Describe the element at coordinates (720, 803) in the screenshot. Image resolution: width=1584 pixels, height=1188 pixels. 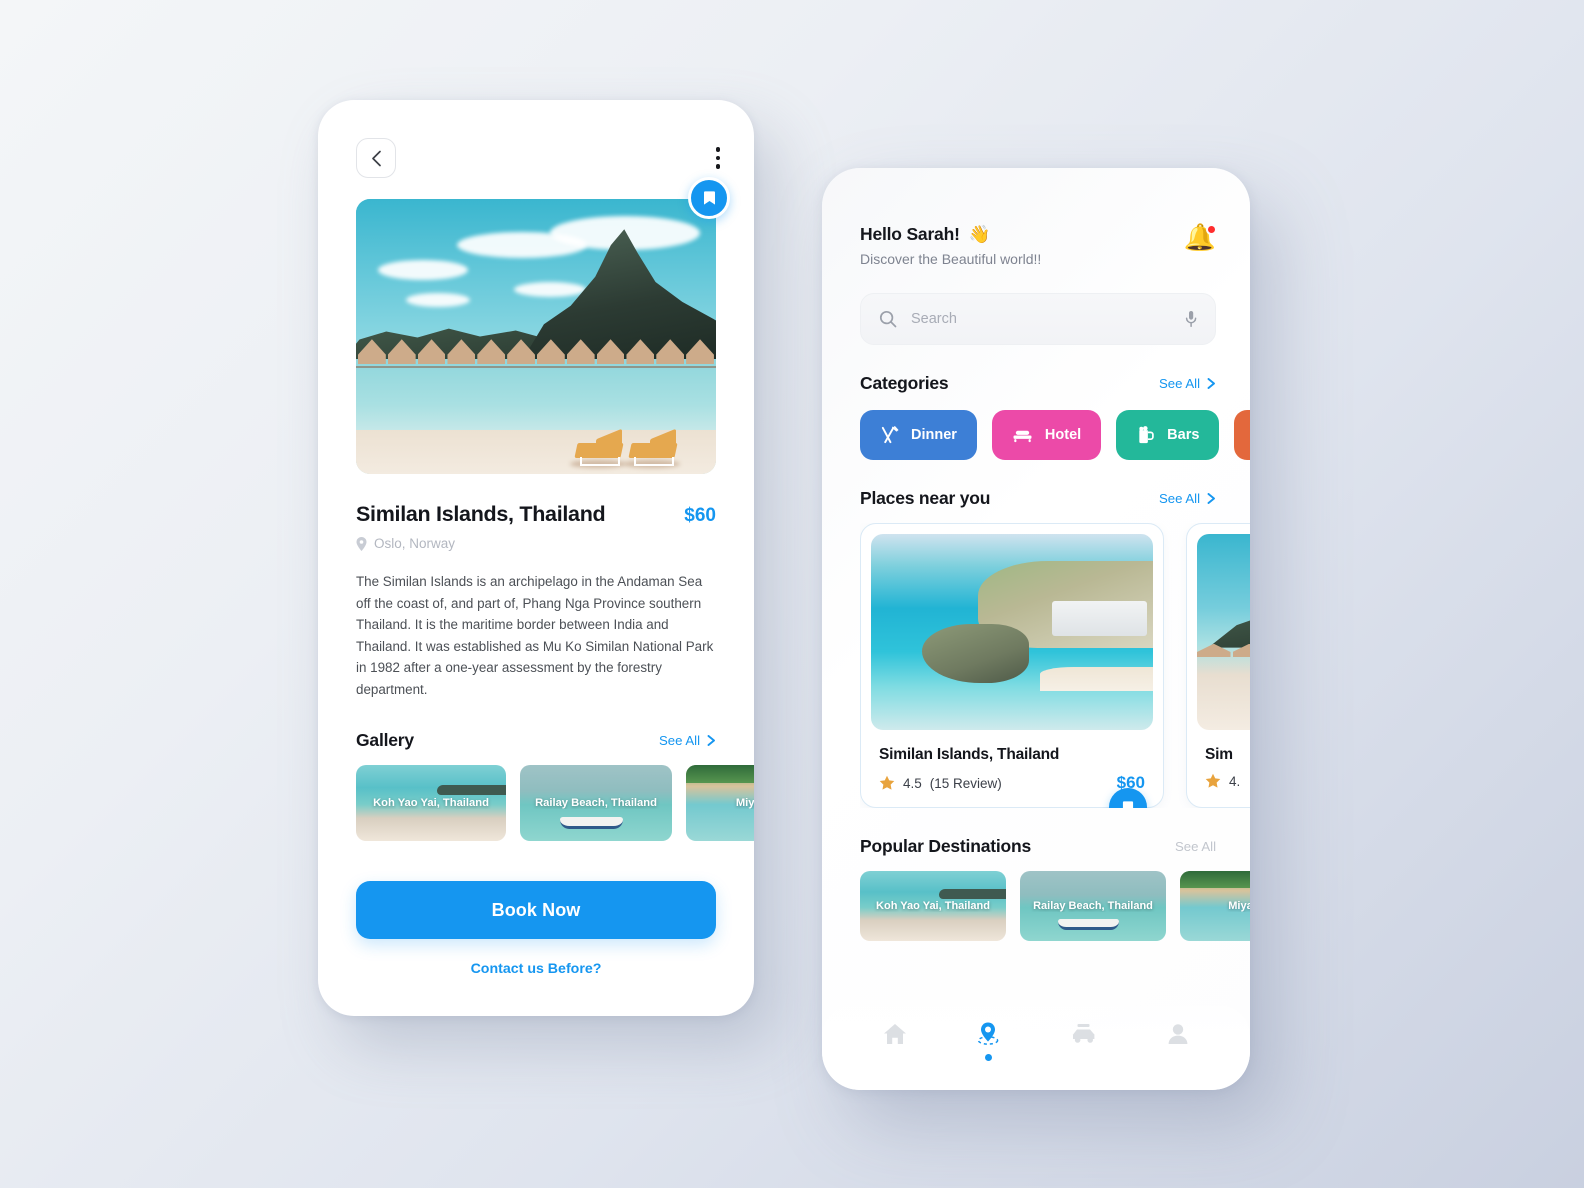
I see `gallery-item: Miyako Is` at that location.